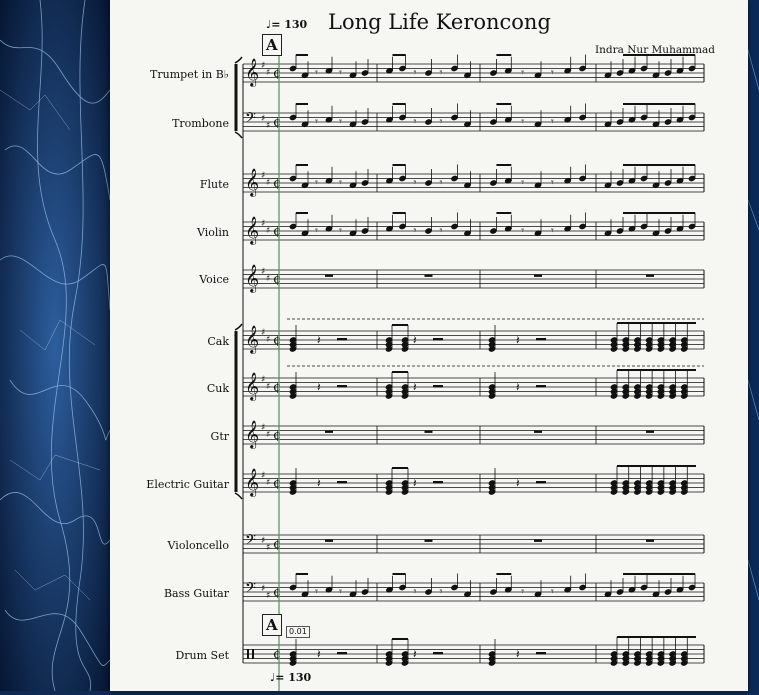  Describe the element at coordinates (202, 655) in the screenshot. I see `instrument-label-drum-set: Drum Set` at that location.